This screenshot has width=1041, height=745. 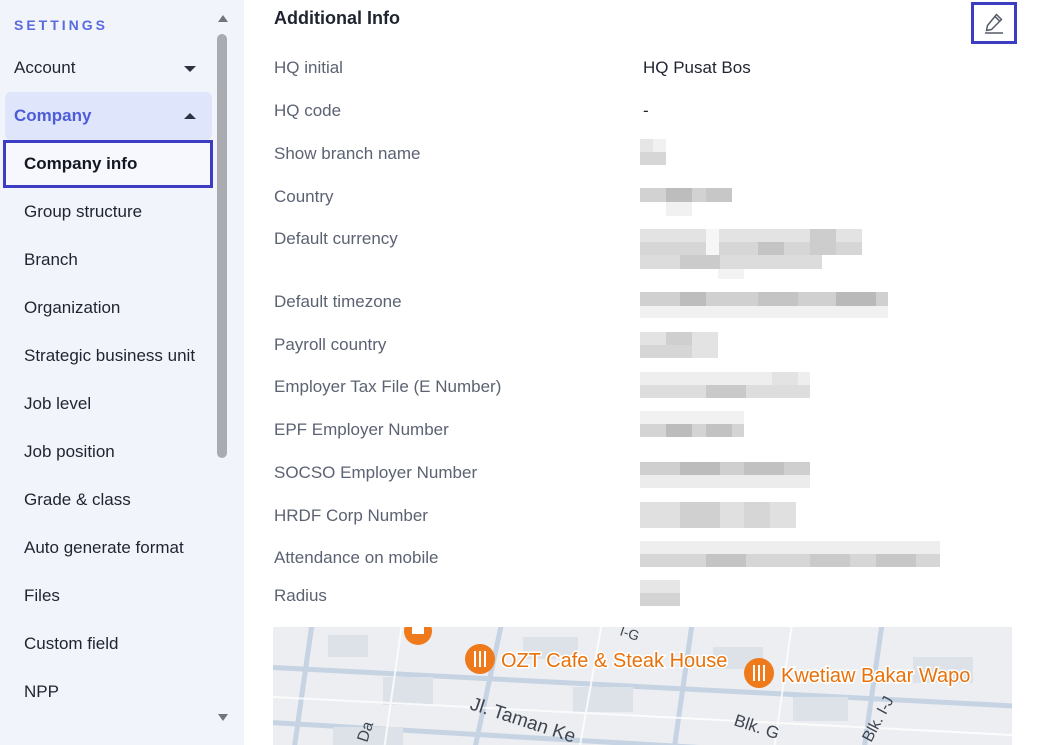 I want to click on map-place-label: OZT Cafe & Steak House, so click(x=614, y=661).